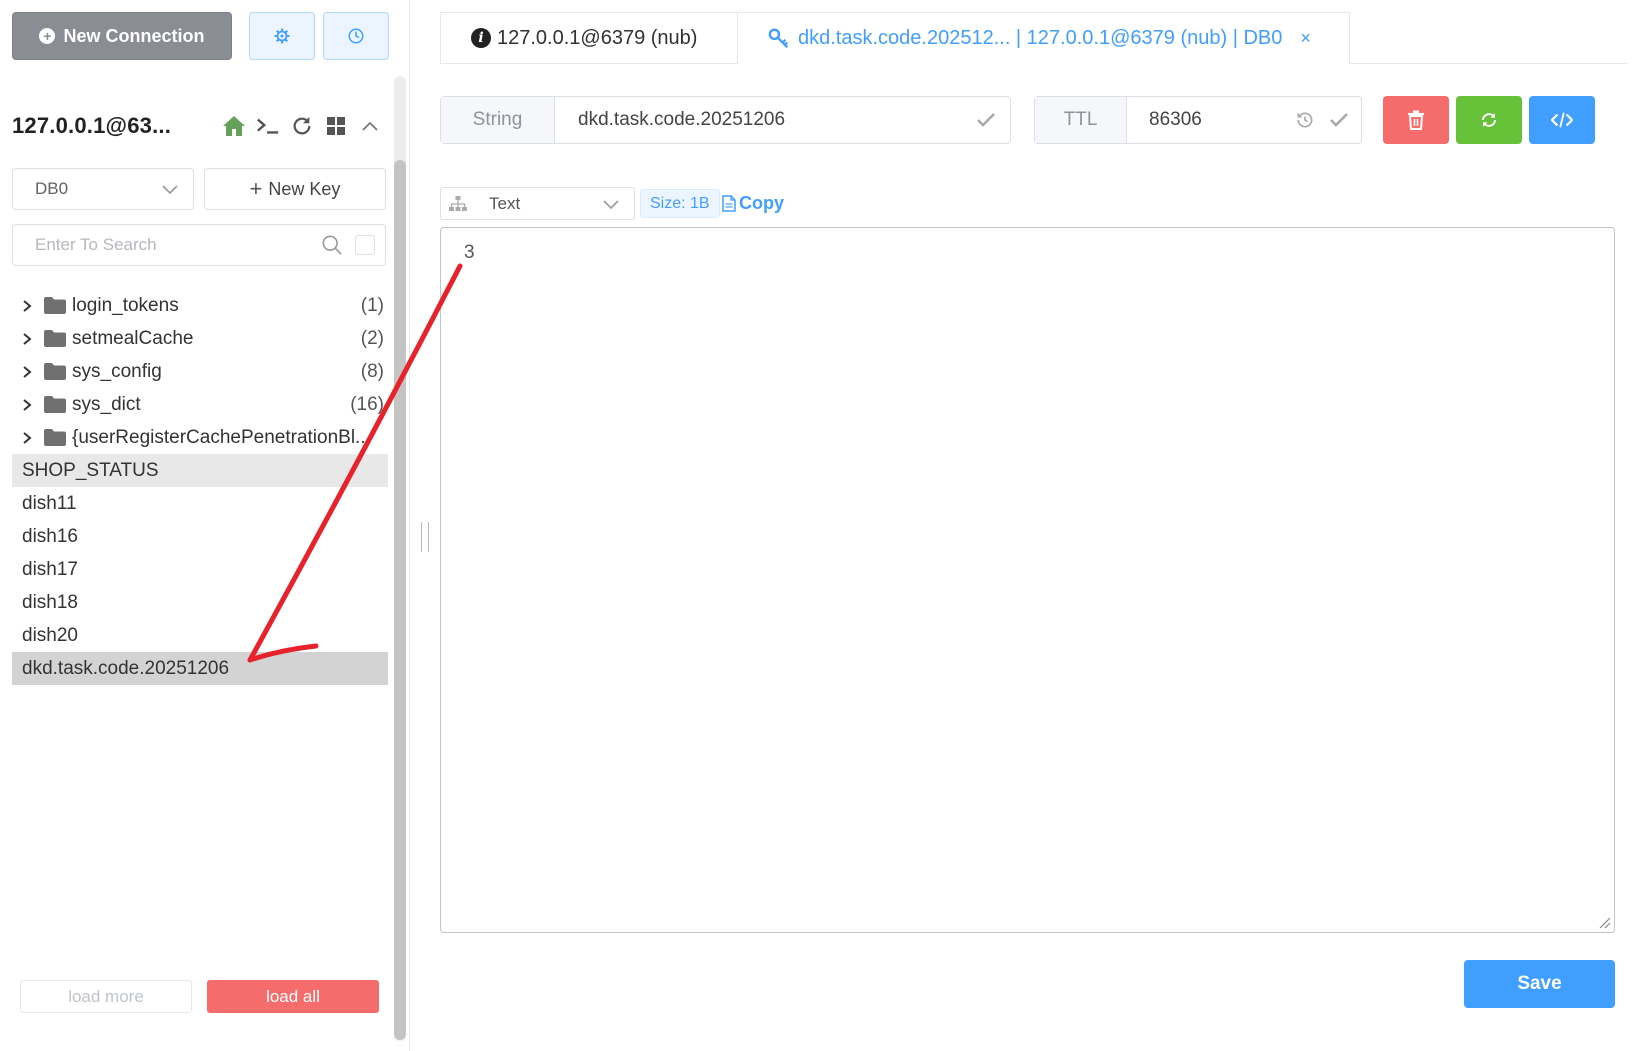  I want to click on command-log-button, so click(356, 36).